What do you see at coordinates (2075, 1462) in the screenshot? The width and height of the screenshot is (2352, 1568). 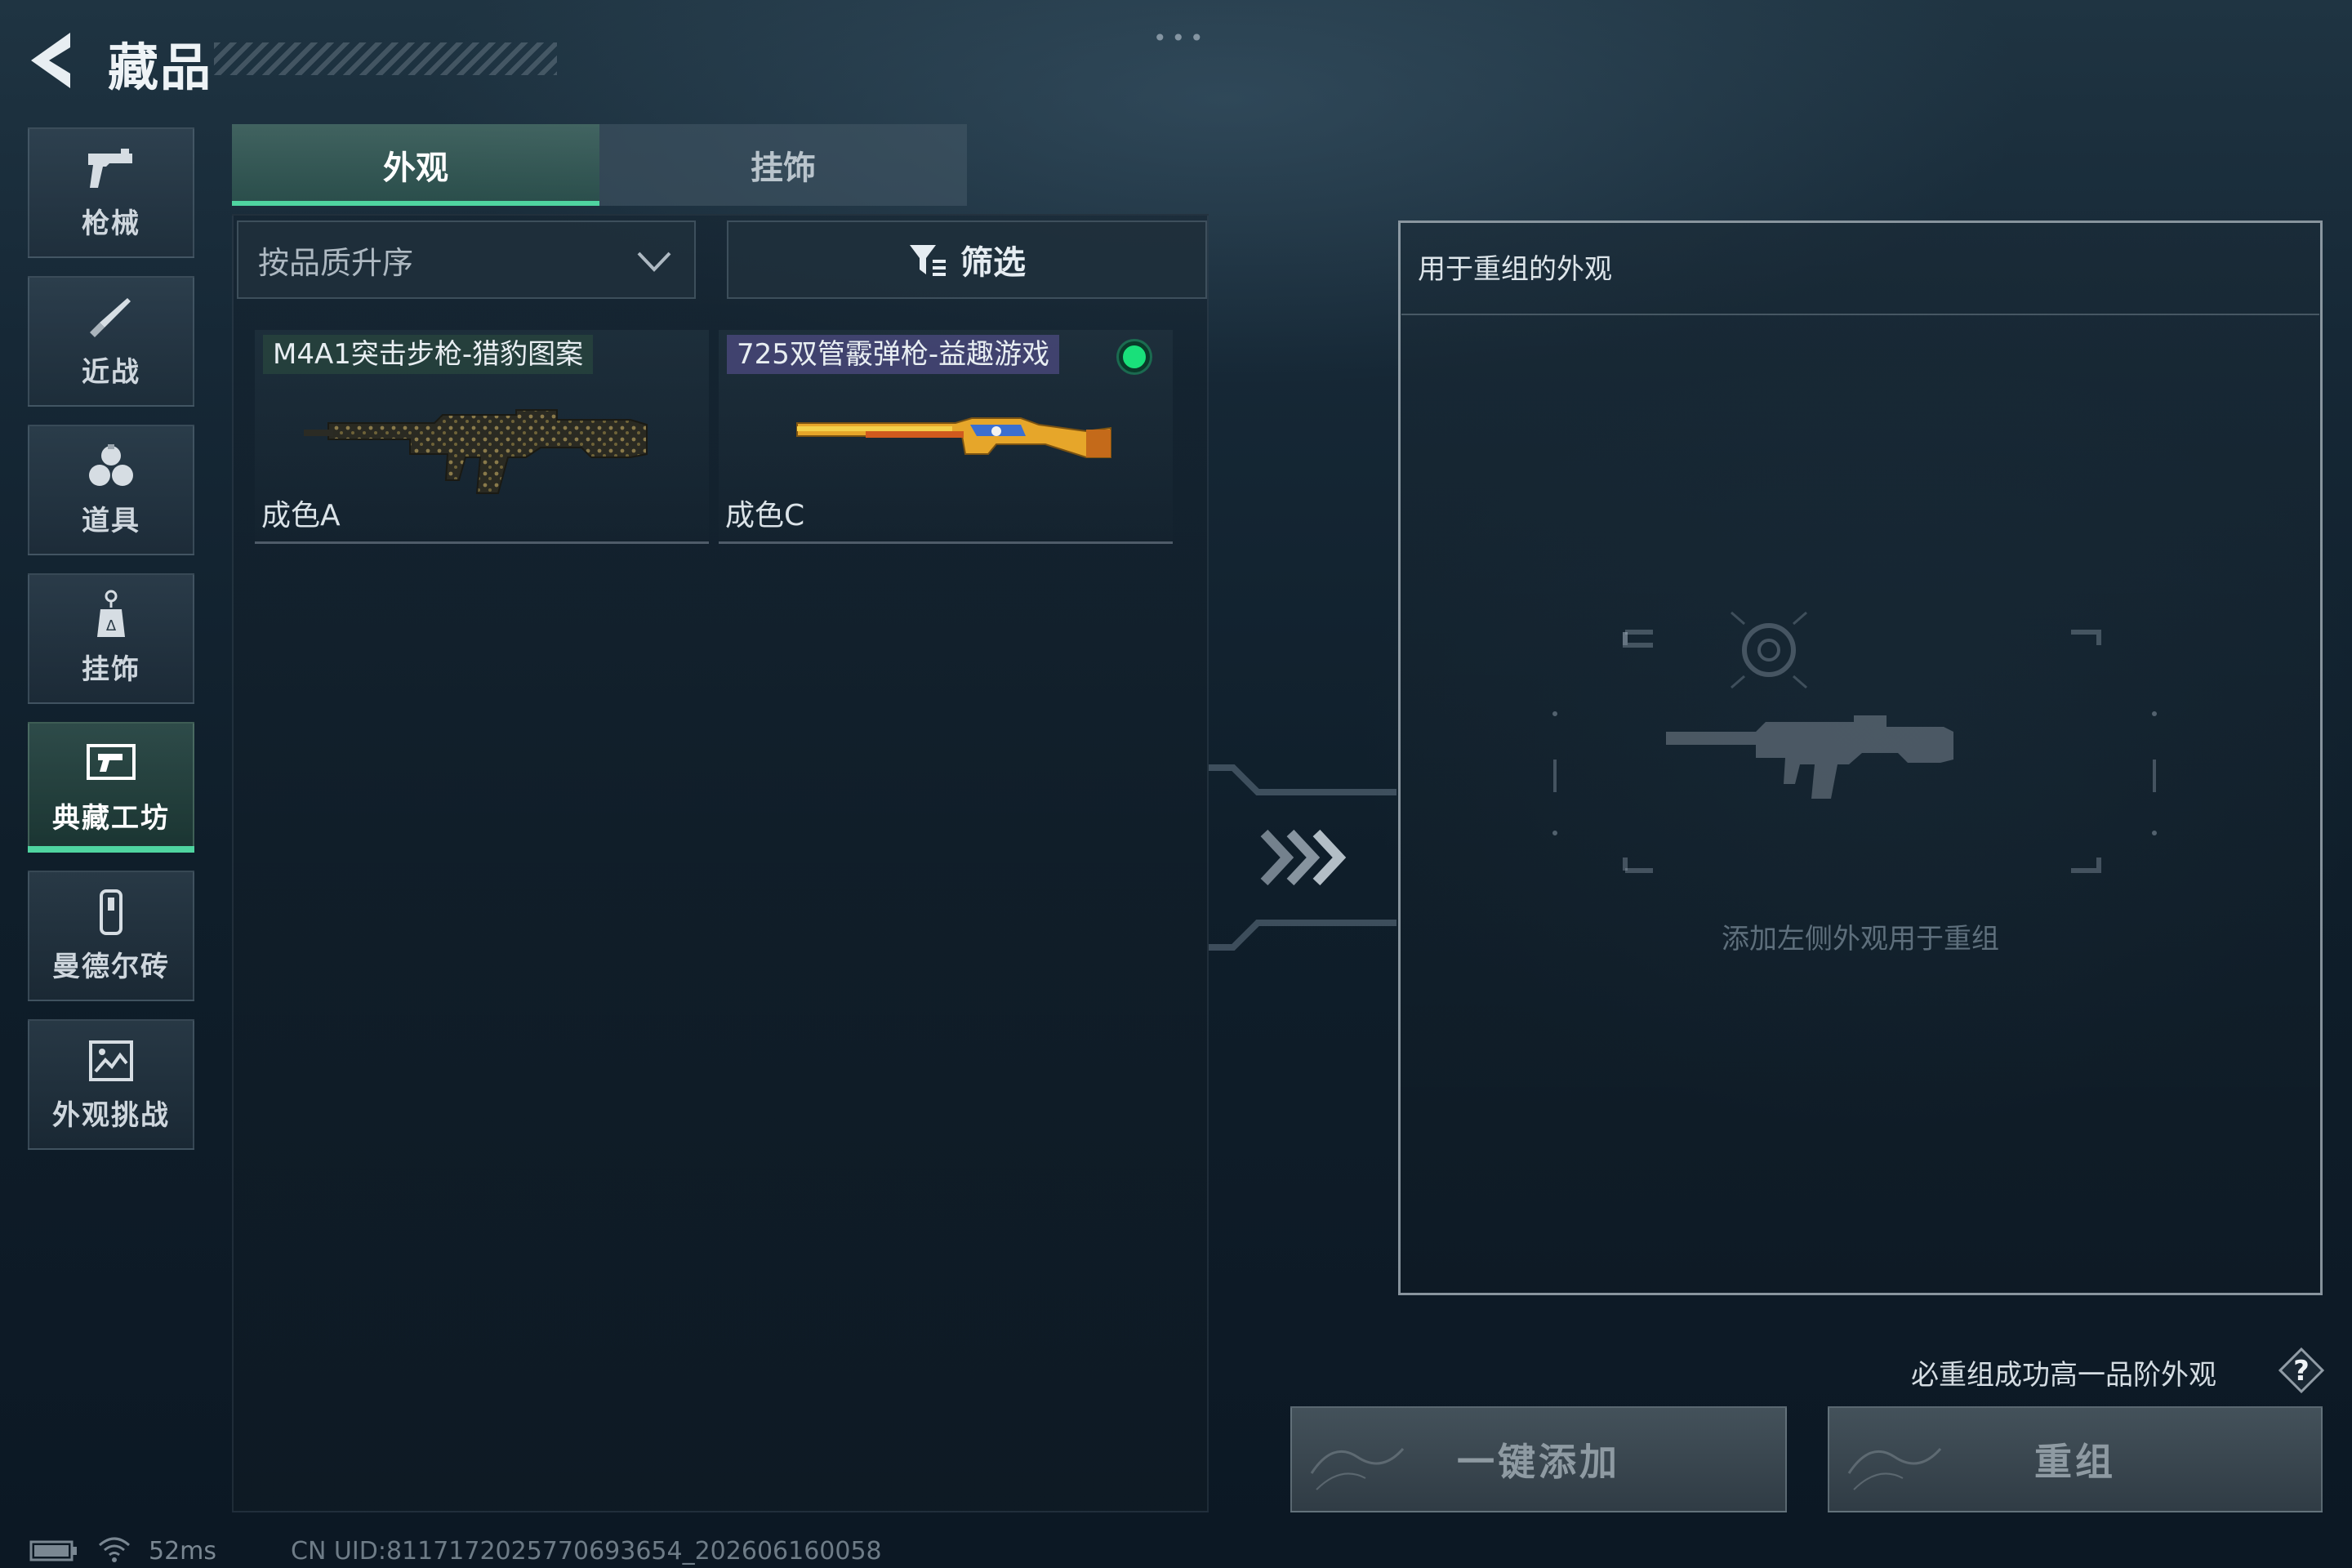 I see `recombine-label: 重组` at bounding box center [2075, 1462].